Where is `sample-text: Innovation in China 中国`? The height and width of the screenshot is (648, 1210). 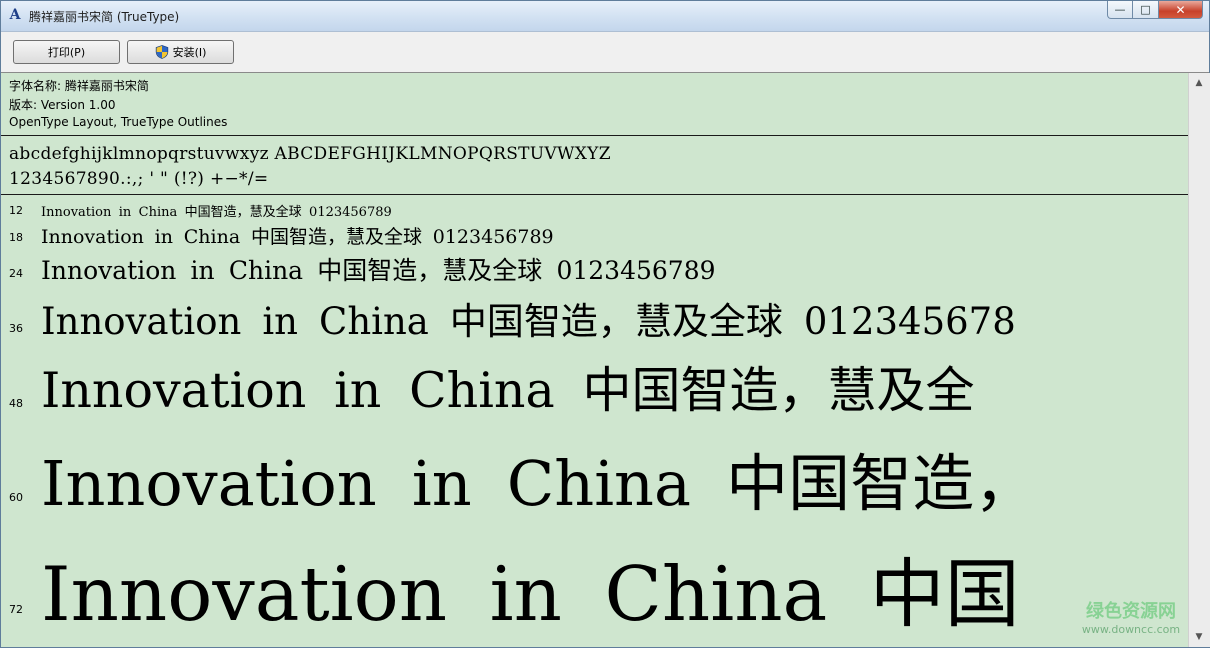 sample-text: Innovation in China 中国 is located at coordinates (530, 593).